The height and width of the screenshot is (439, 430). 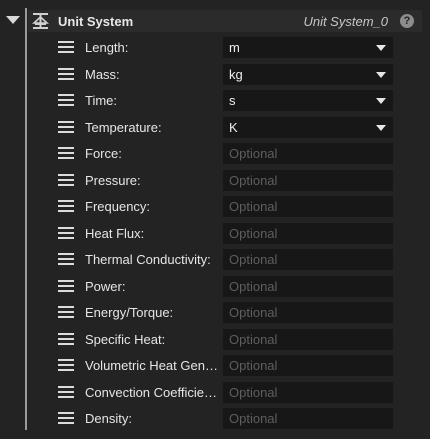 What do you see at coordinates (123, 127) in the screenshot?
I see `unit-row-label: Temperature:` at bounding box center [123, 127].